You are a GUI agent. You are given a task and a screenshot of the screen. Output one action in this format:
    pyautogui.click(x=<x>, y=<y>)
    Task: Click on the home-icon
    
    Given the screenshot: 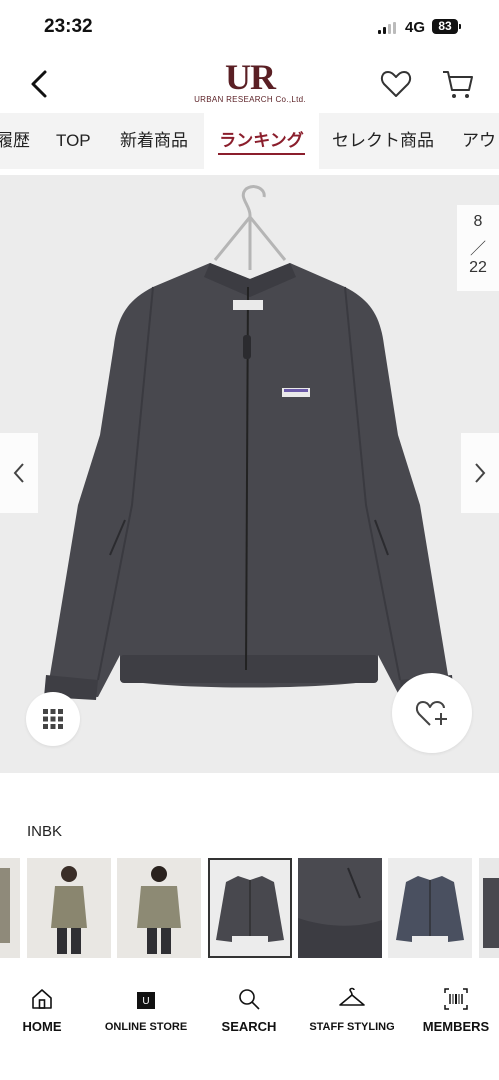 What is the action you would take?
    pyautogui.click(x=42, y=999)
    